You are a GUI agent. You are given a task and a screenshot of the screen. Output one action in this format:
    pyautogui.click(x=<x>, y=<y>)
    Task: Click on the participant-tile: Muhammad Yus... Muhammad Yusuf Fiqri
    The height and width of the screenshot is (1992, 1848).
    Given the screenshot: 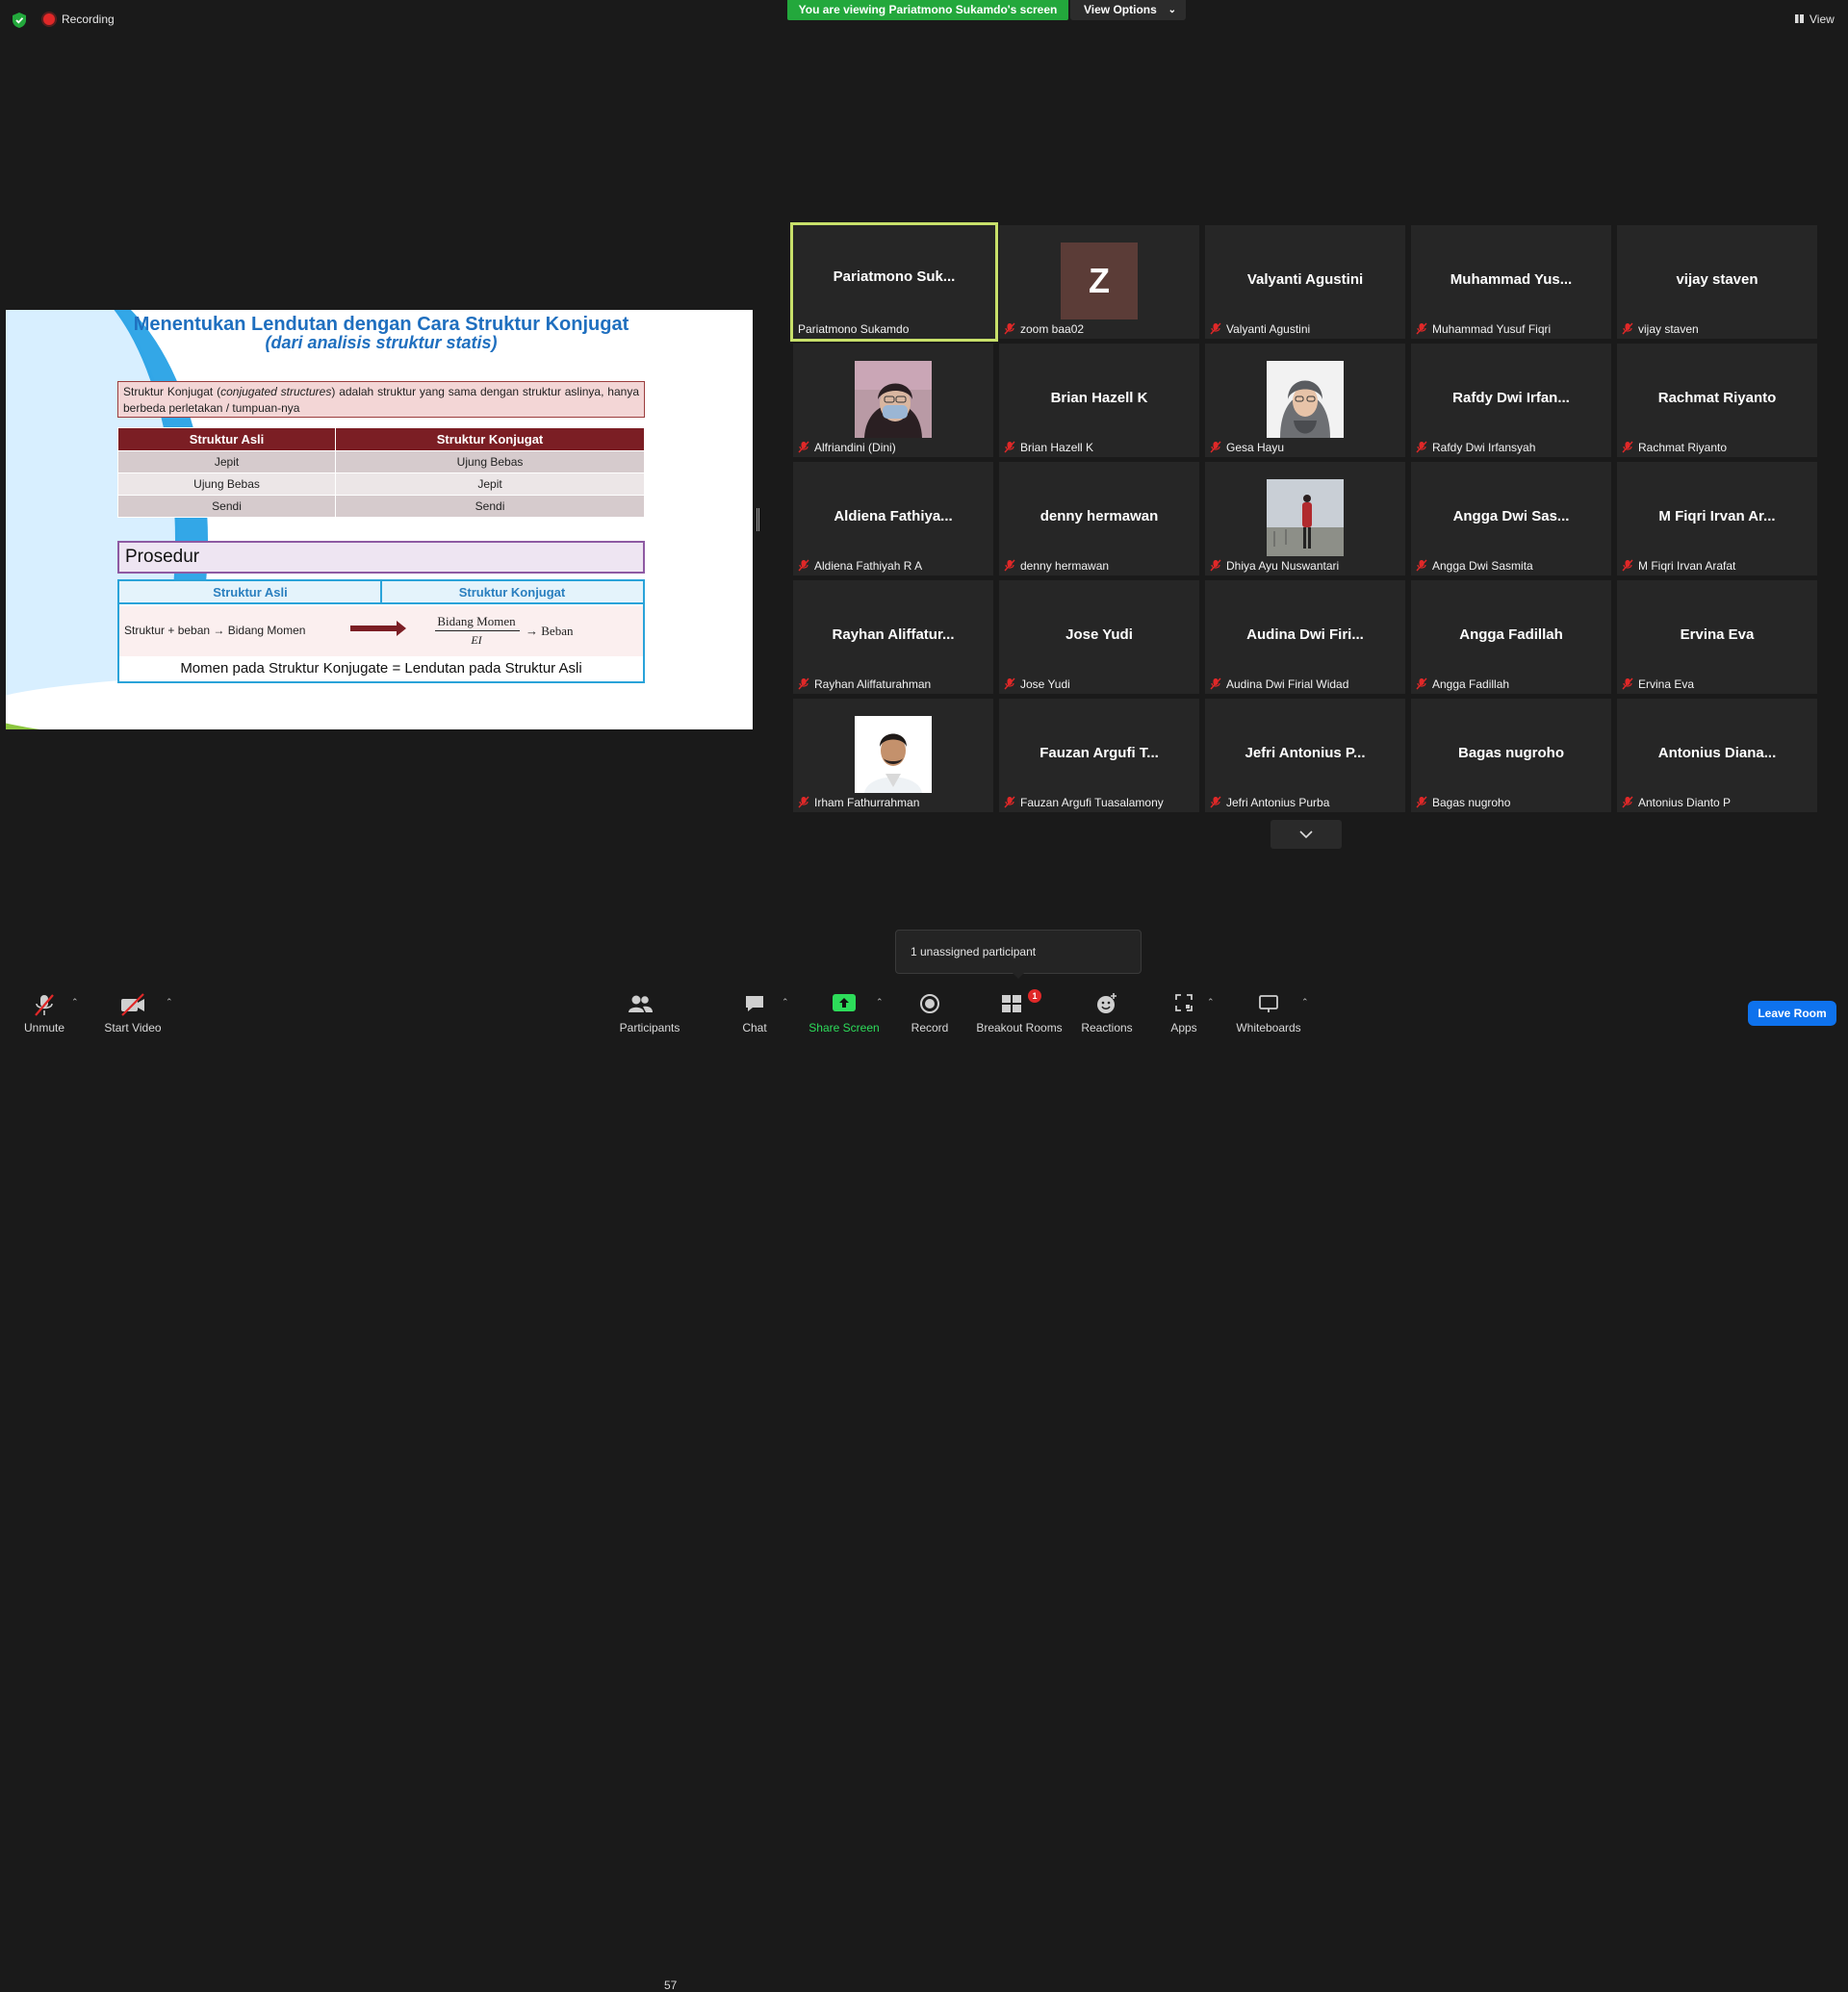 What is the action you would take?
    pyautogui.click(x=1511, y=282)
    